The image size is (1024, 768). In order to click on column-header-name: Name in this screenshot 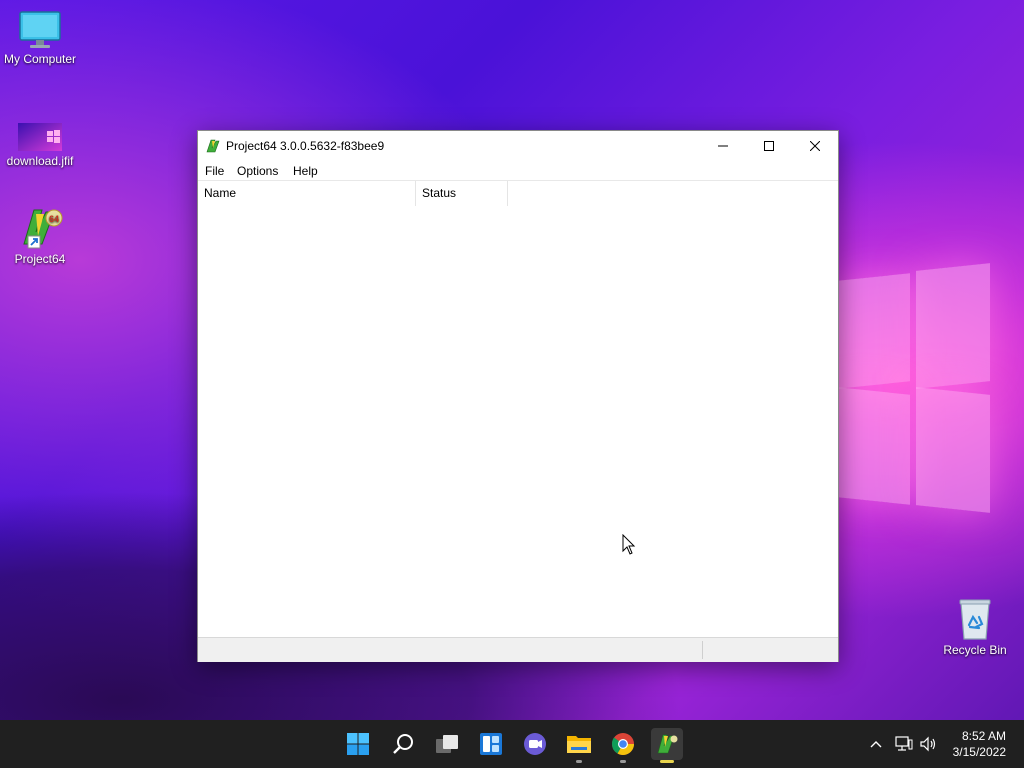, I will do `click(307, 193)`.